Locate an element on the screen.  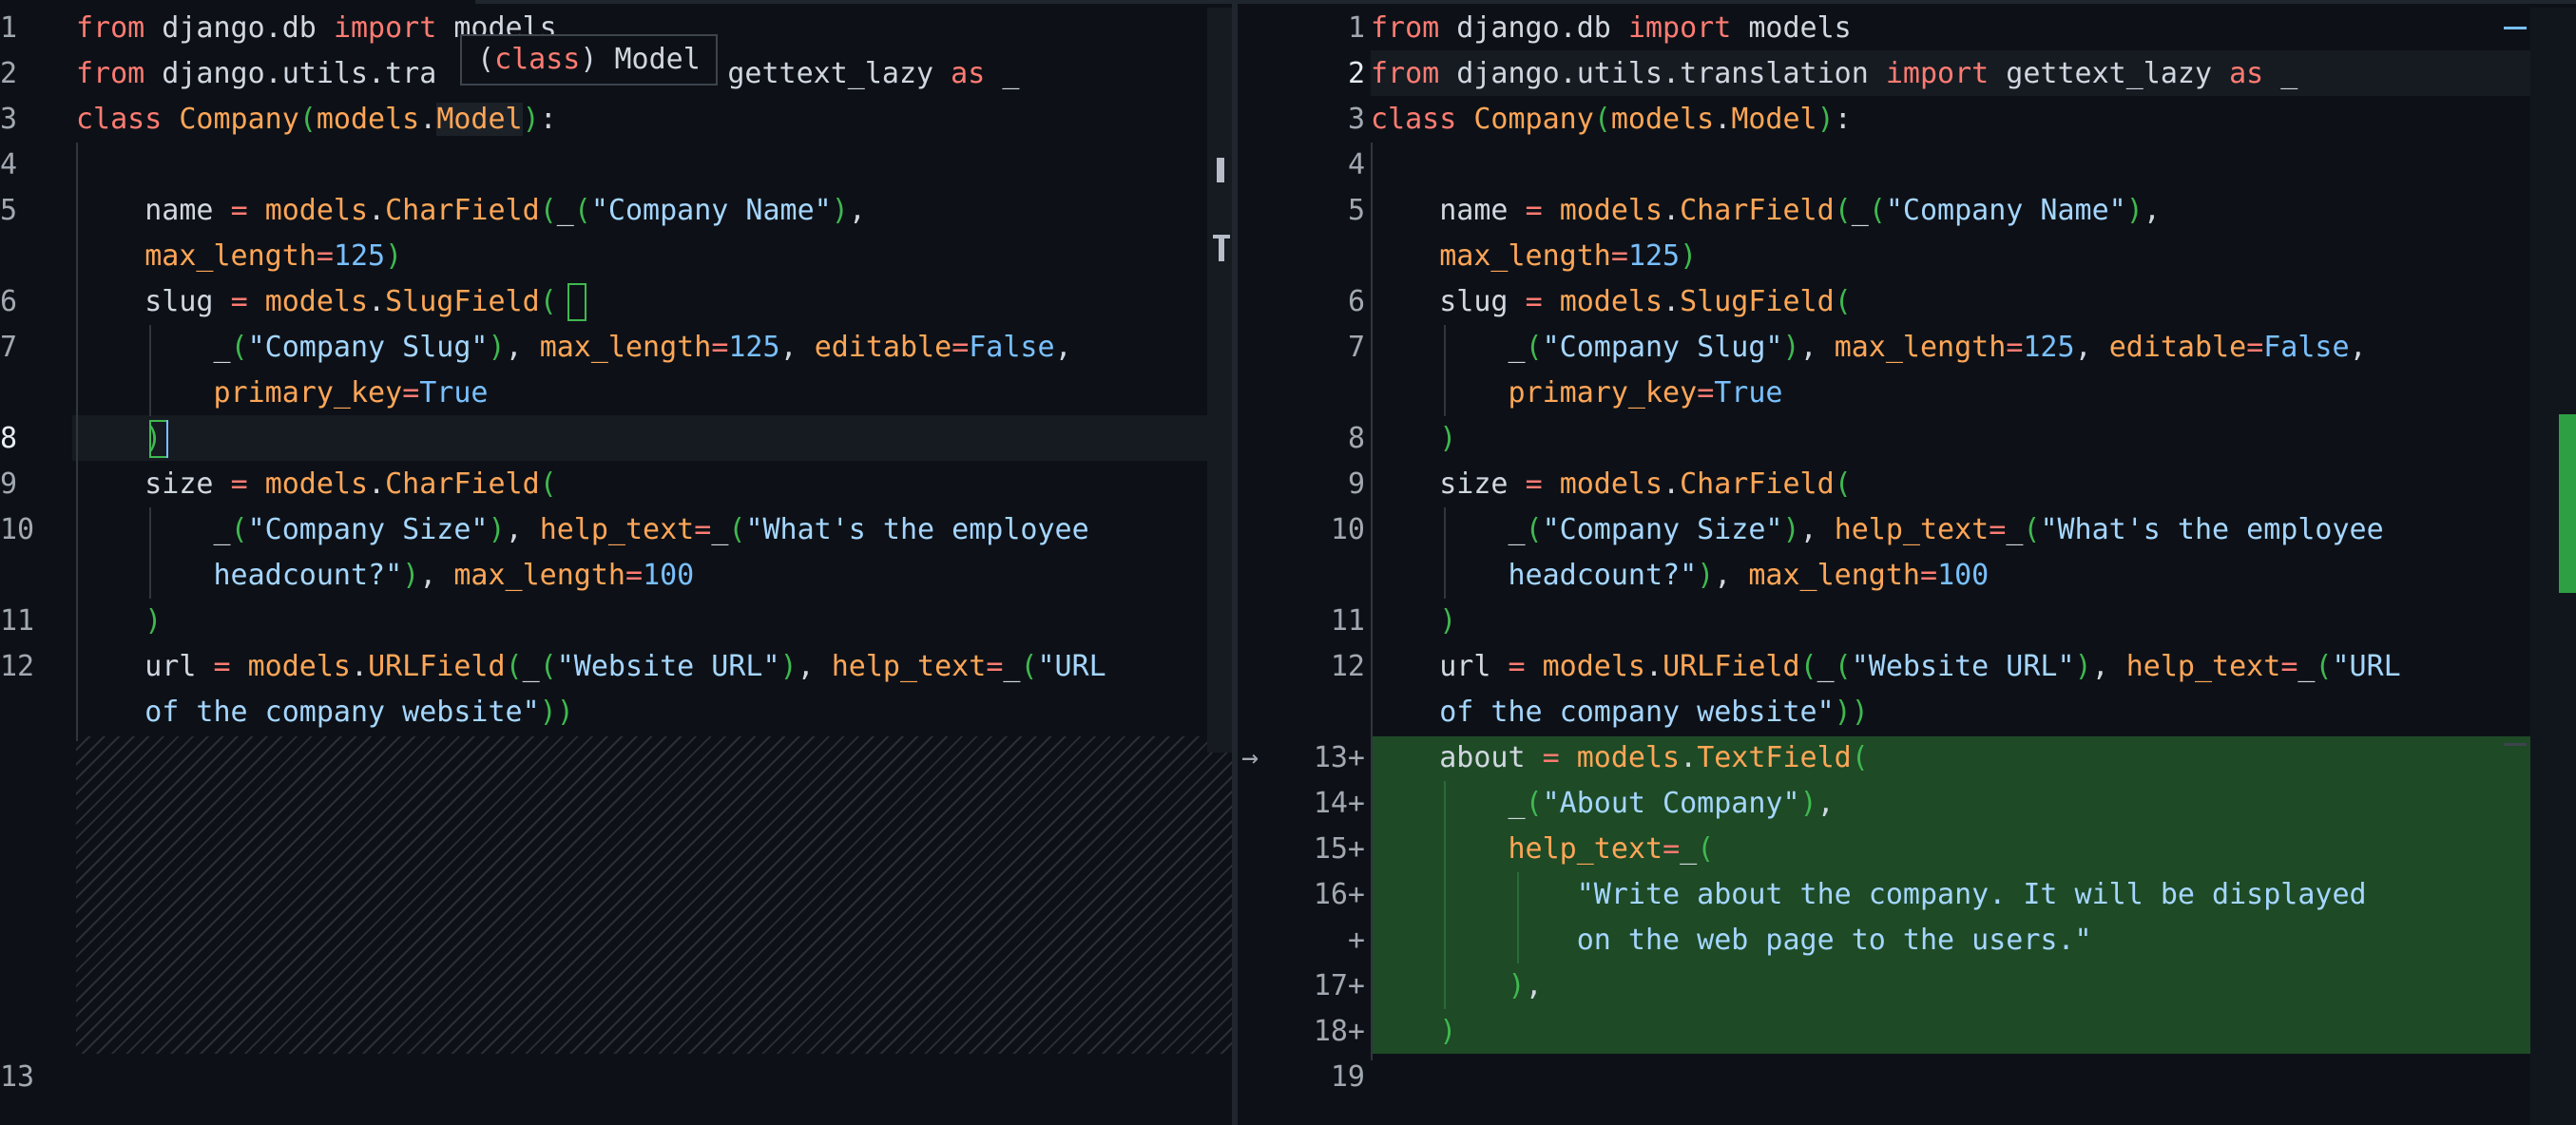
change-marker is located at coordinates (2567, 503).